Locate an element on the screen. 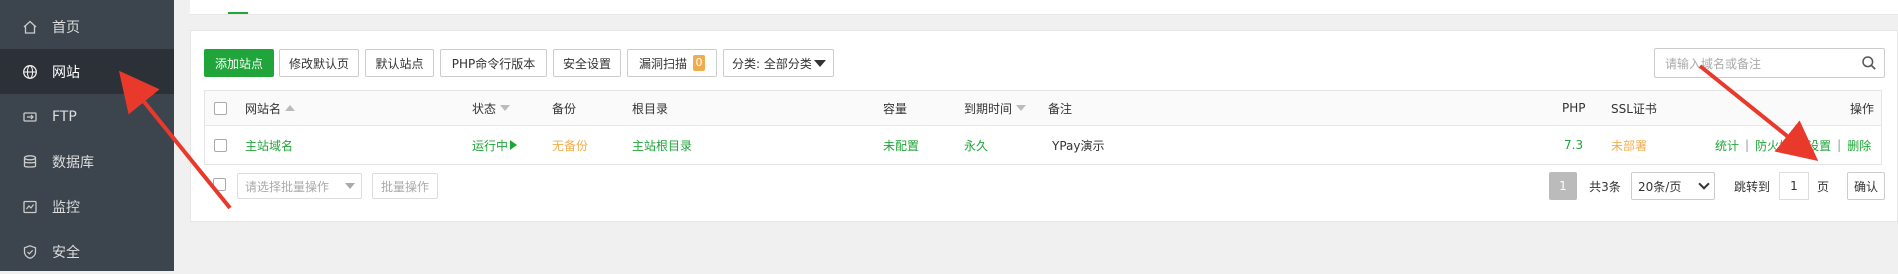 Image resolution: width=1898 pixels, height=274 pixels. page-size-select: 20条/页 is located at coordinates (1673, 186).